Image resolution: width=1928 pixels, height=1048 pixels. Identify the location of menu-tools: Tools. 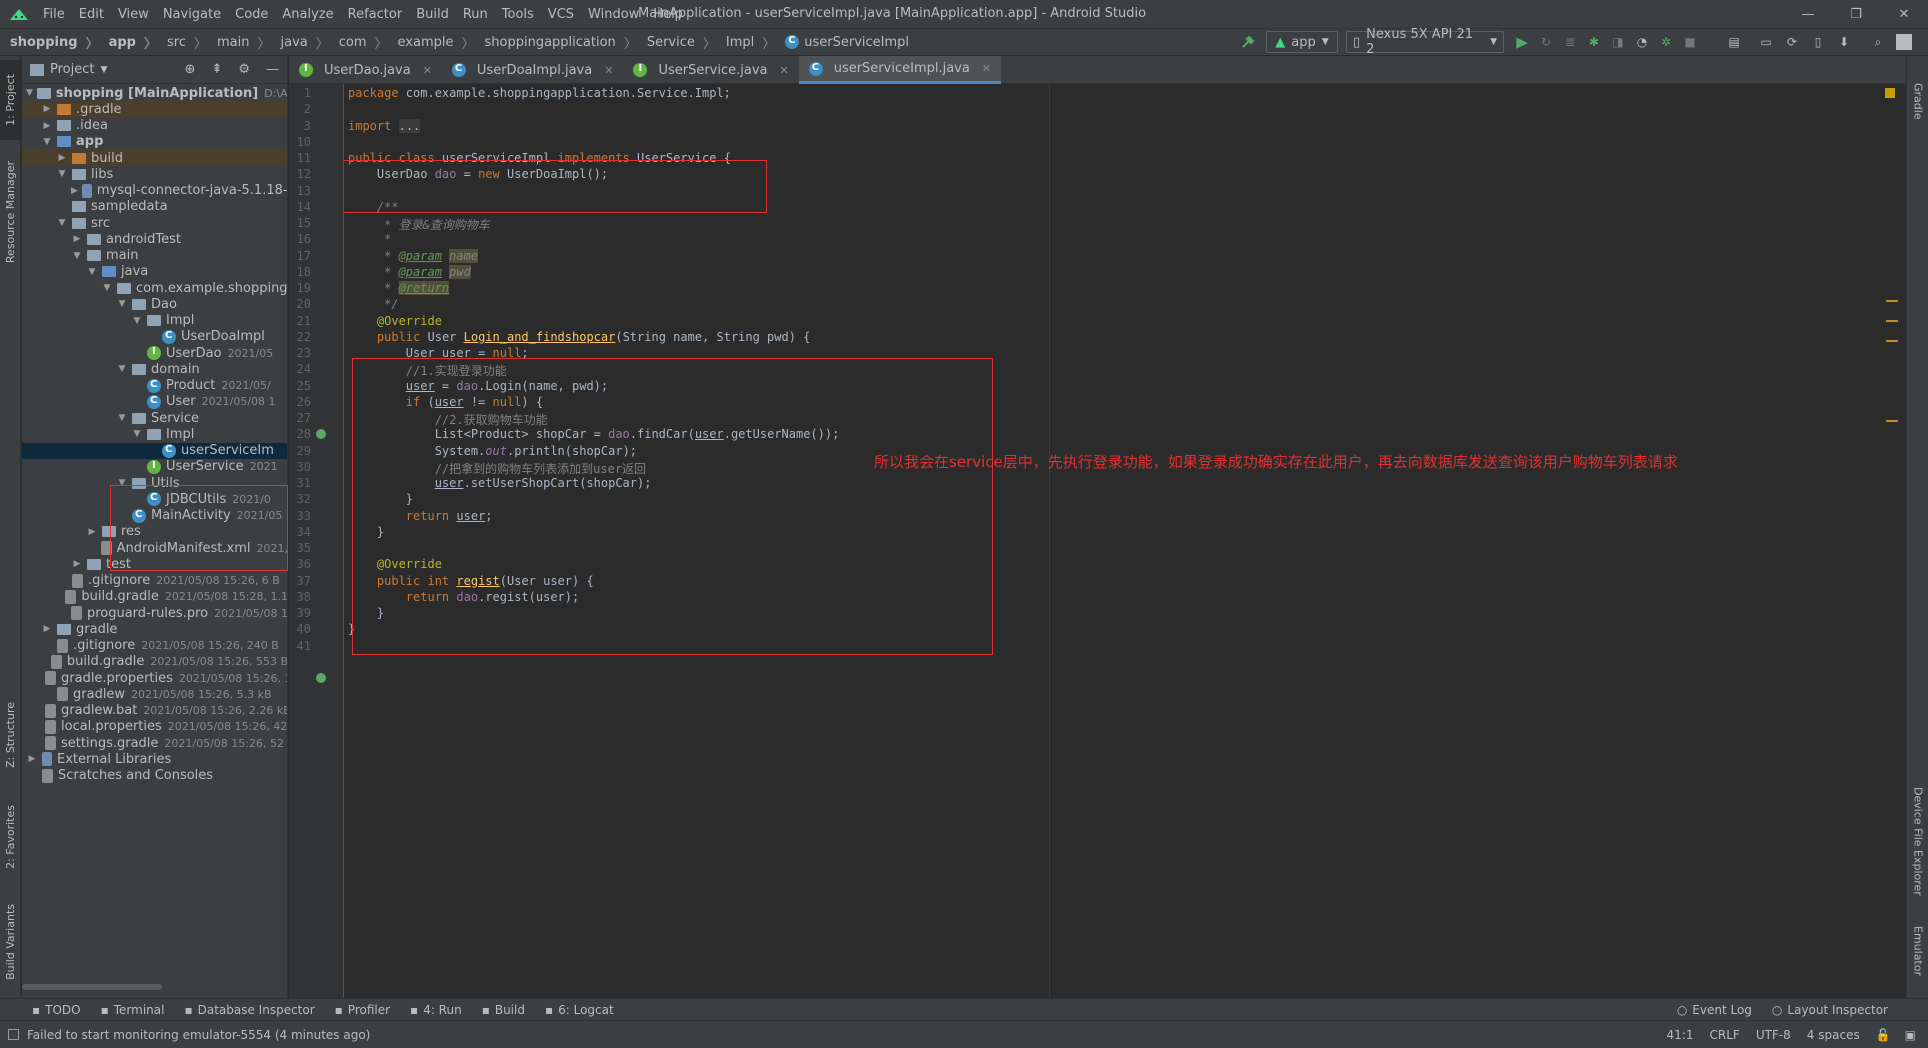
(518, 14).